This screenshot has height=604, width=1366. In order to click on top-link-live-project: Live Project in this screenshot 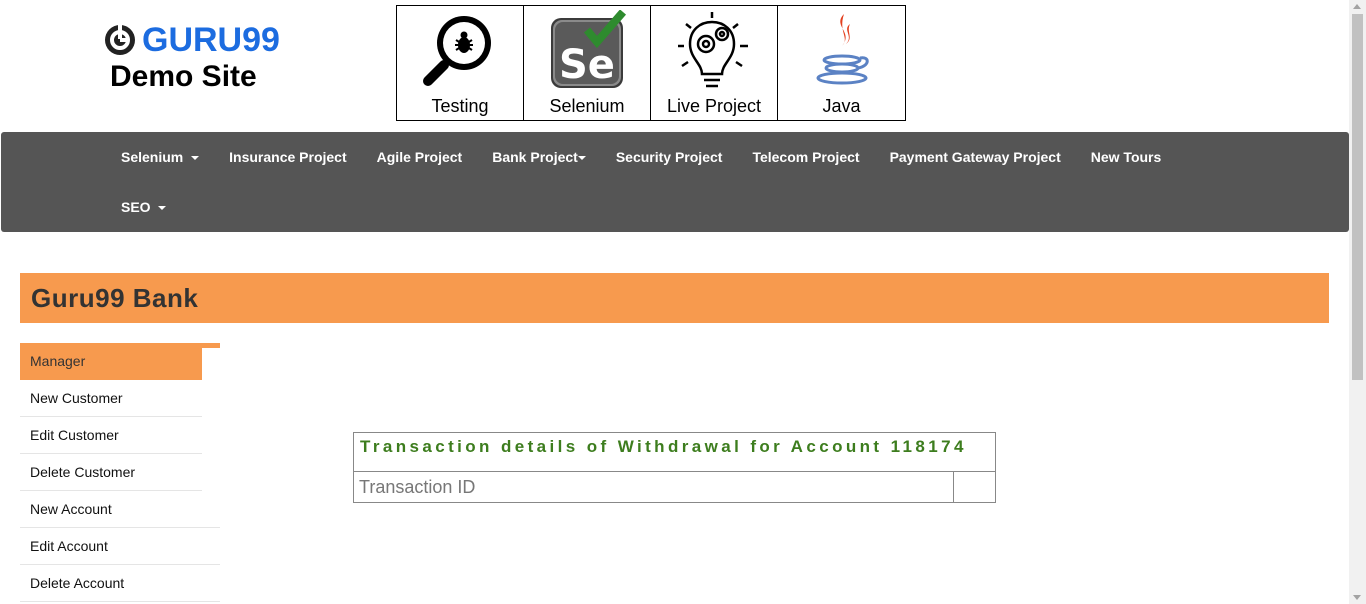, I will do `click(714, 63)`.